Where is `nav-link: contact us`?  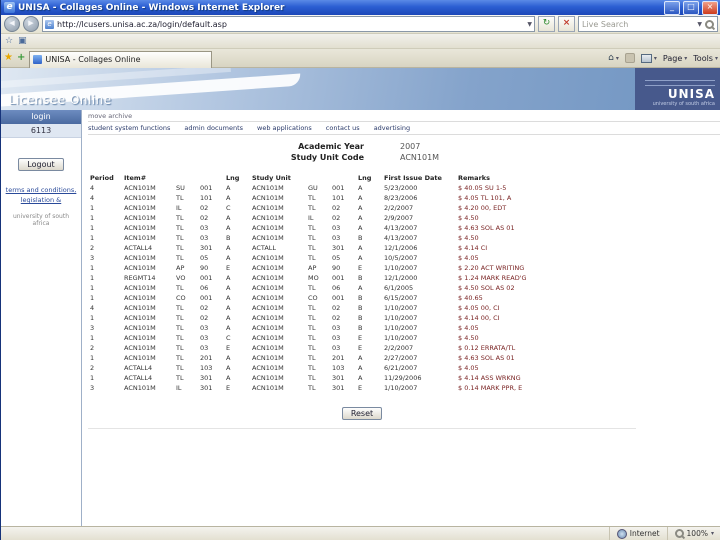 nav-link: contact us is located at coordinates (343, 128).